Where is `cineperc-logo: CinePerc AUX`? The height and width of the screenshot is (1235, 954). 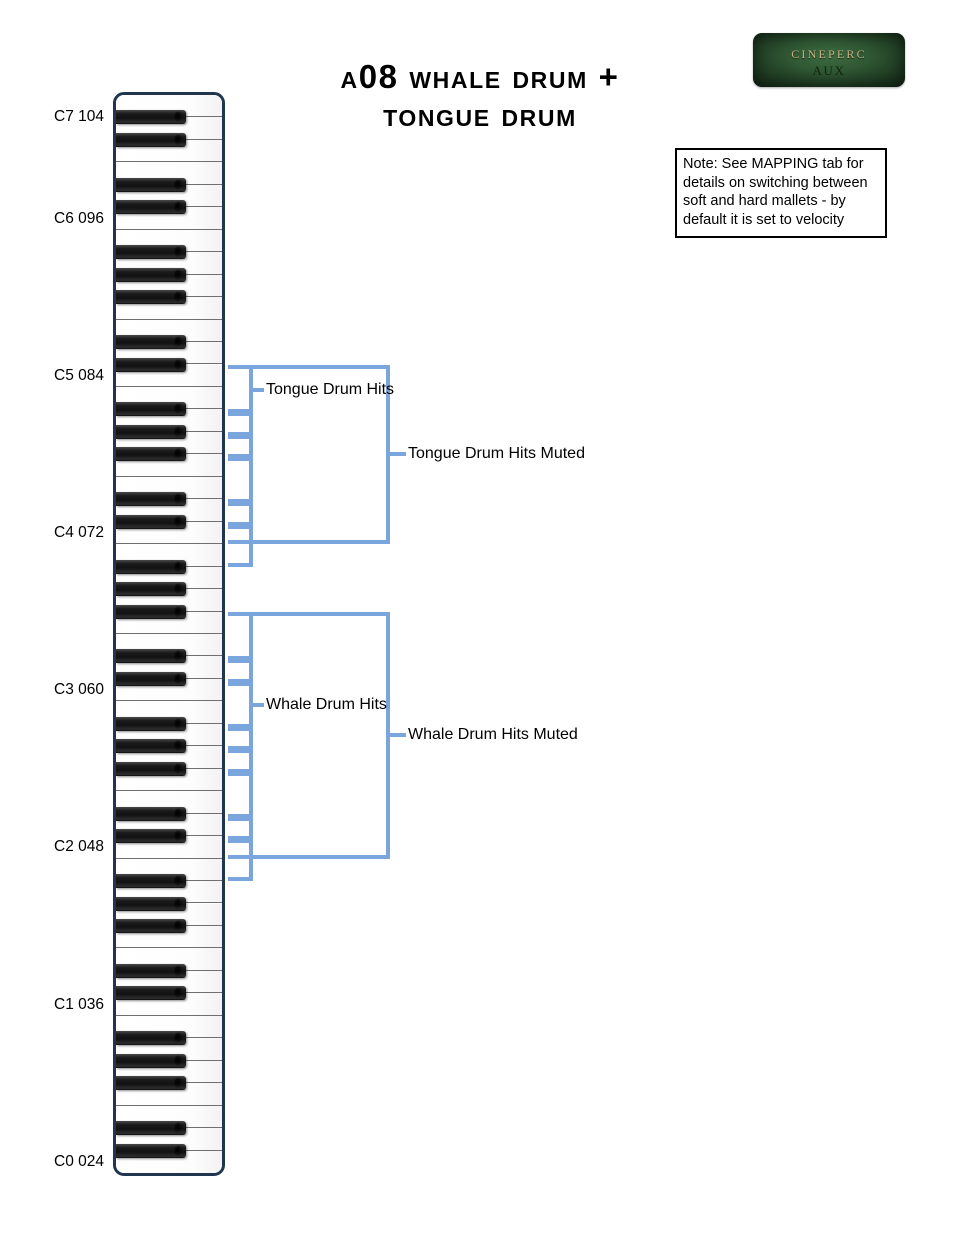 cineperc-logo: CinePerc AUX is located at coordinates (829, 60).